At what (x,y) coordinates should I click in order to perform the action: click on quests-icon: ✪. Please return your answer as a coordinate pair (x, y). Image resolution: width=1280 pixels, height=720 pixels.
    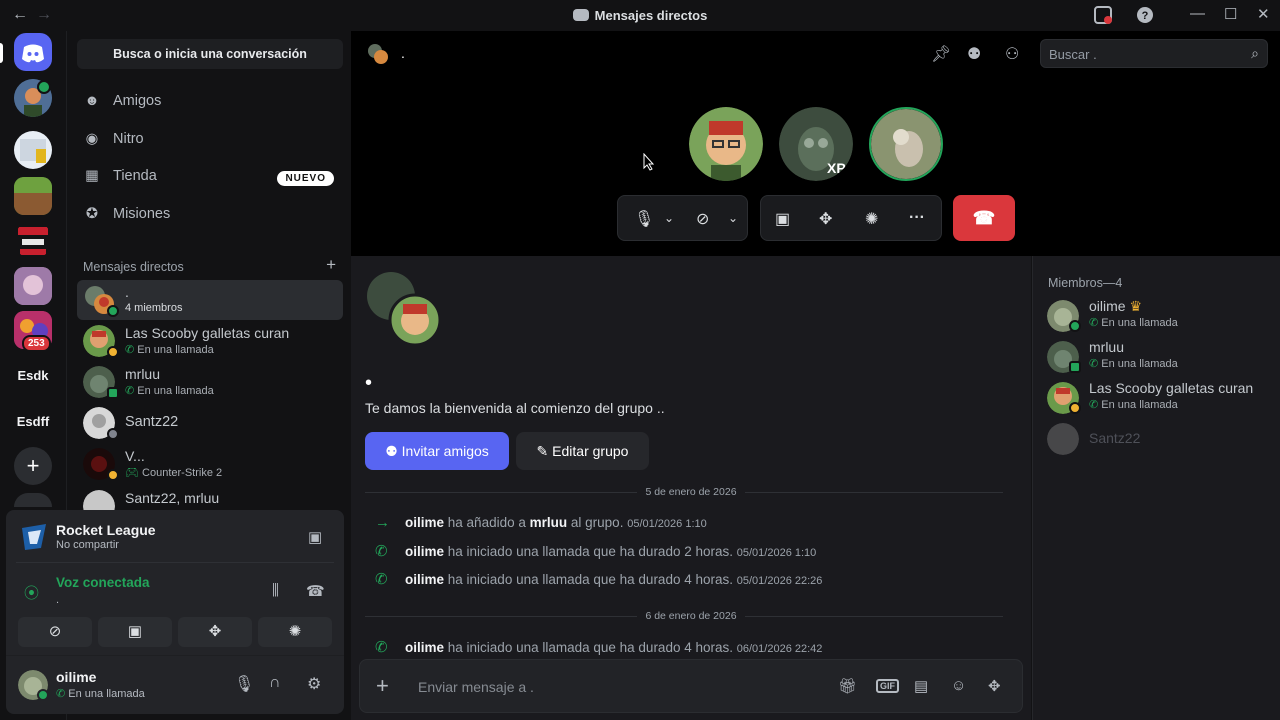
    Looking at the image, I should click on (92, 214).